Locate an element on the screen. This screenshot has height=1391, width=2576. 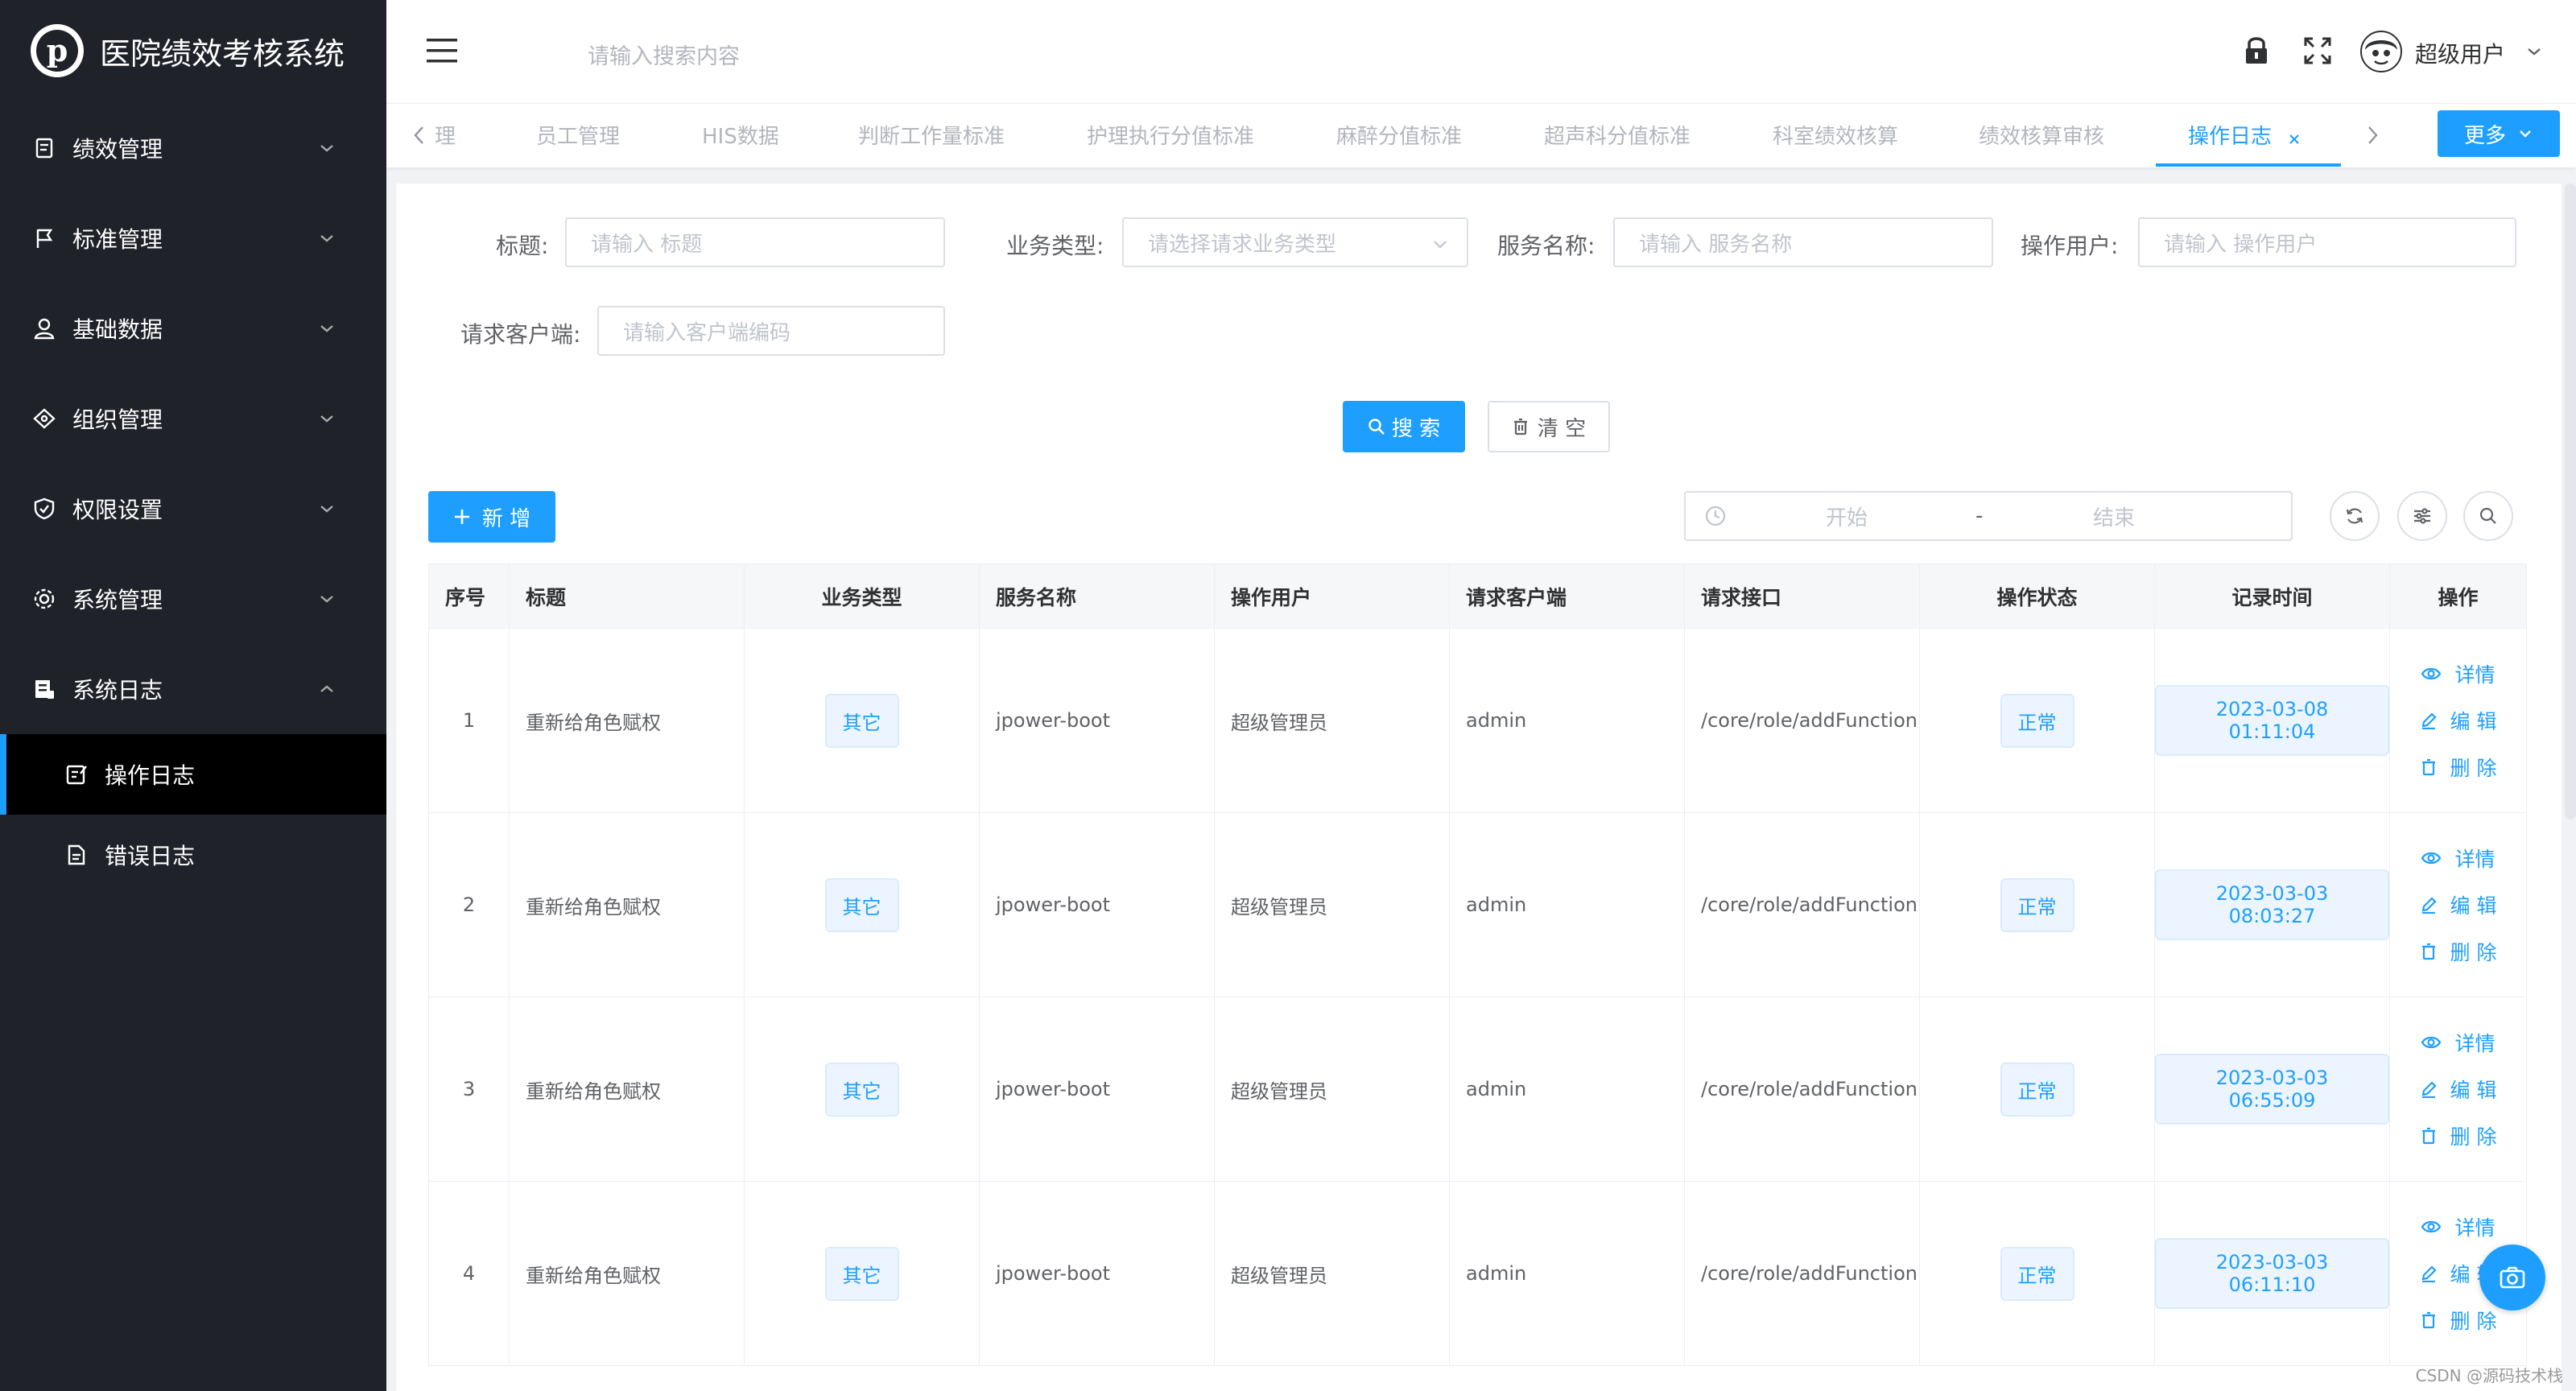
tab-item: 绩效核算审核 is located at coordinates (2041, 135).